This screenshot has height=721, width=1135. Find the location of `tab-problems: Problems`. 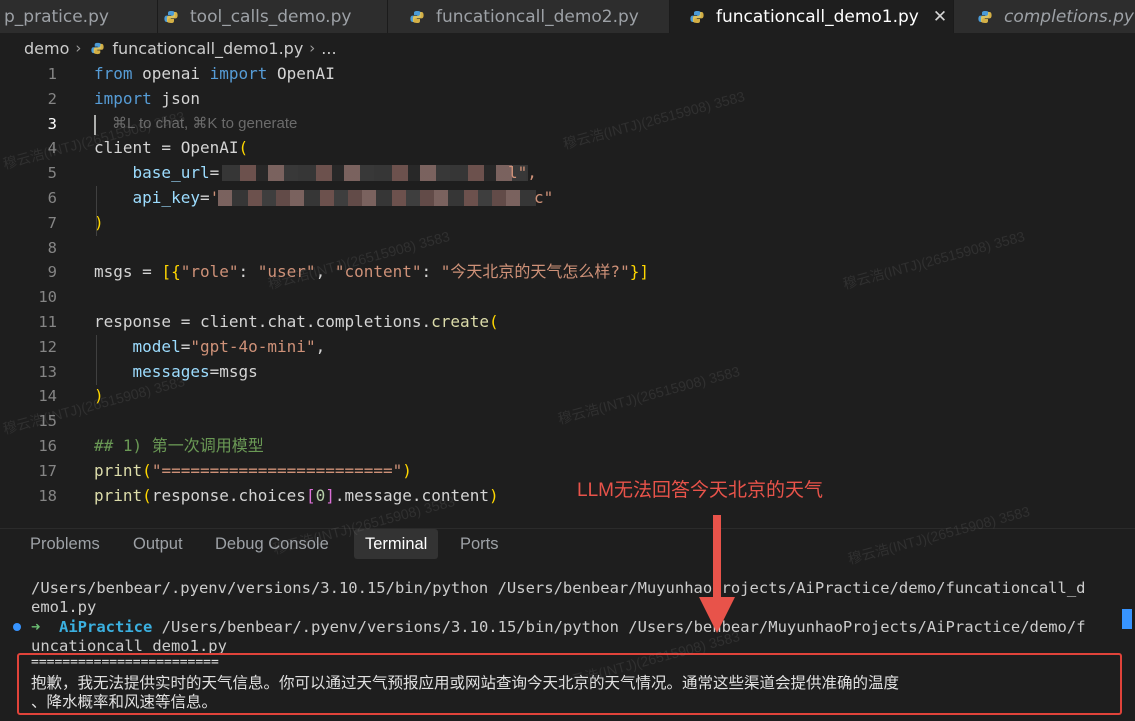

tab-problems: Problems is located at coordinates (65, 544).